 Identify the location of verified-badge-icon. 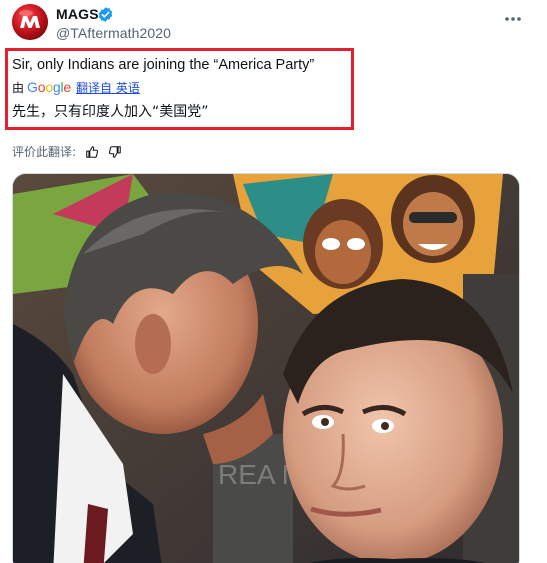
(105, 14).